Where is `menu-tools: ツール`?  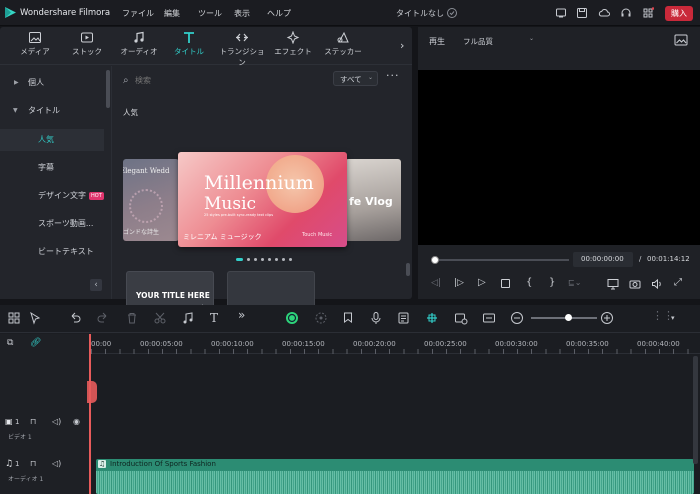 menu-tools: ツール is located at coordinates (210, 13).